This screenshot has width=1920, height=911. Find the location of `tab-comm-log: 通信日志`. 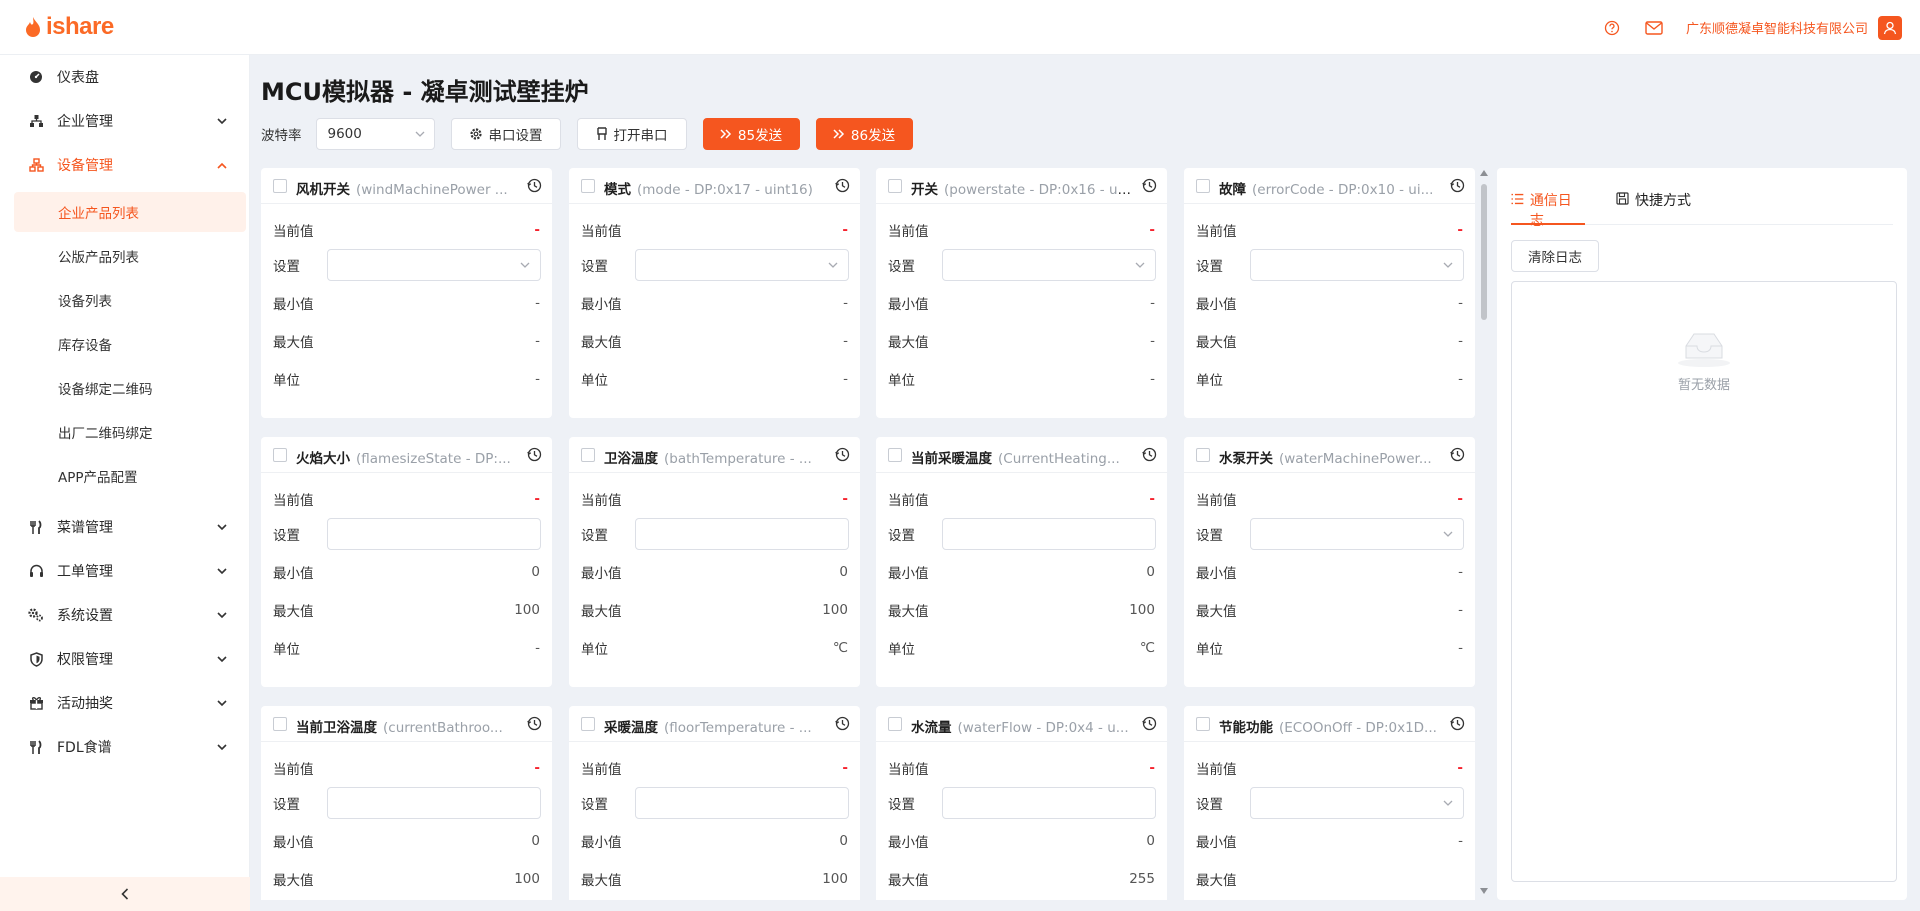

tab-comm-log: 通信日志 is located at coordinates (1548, 209).